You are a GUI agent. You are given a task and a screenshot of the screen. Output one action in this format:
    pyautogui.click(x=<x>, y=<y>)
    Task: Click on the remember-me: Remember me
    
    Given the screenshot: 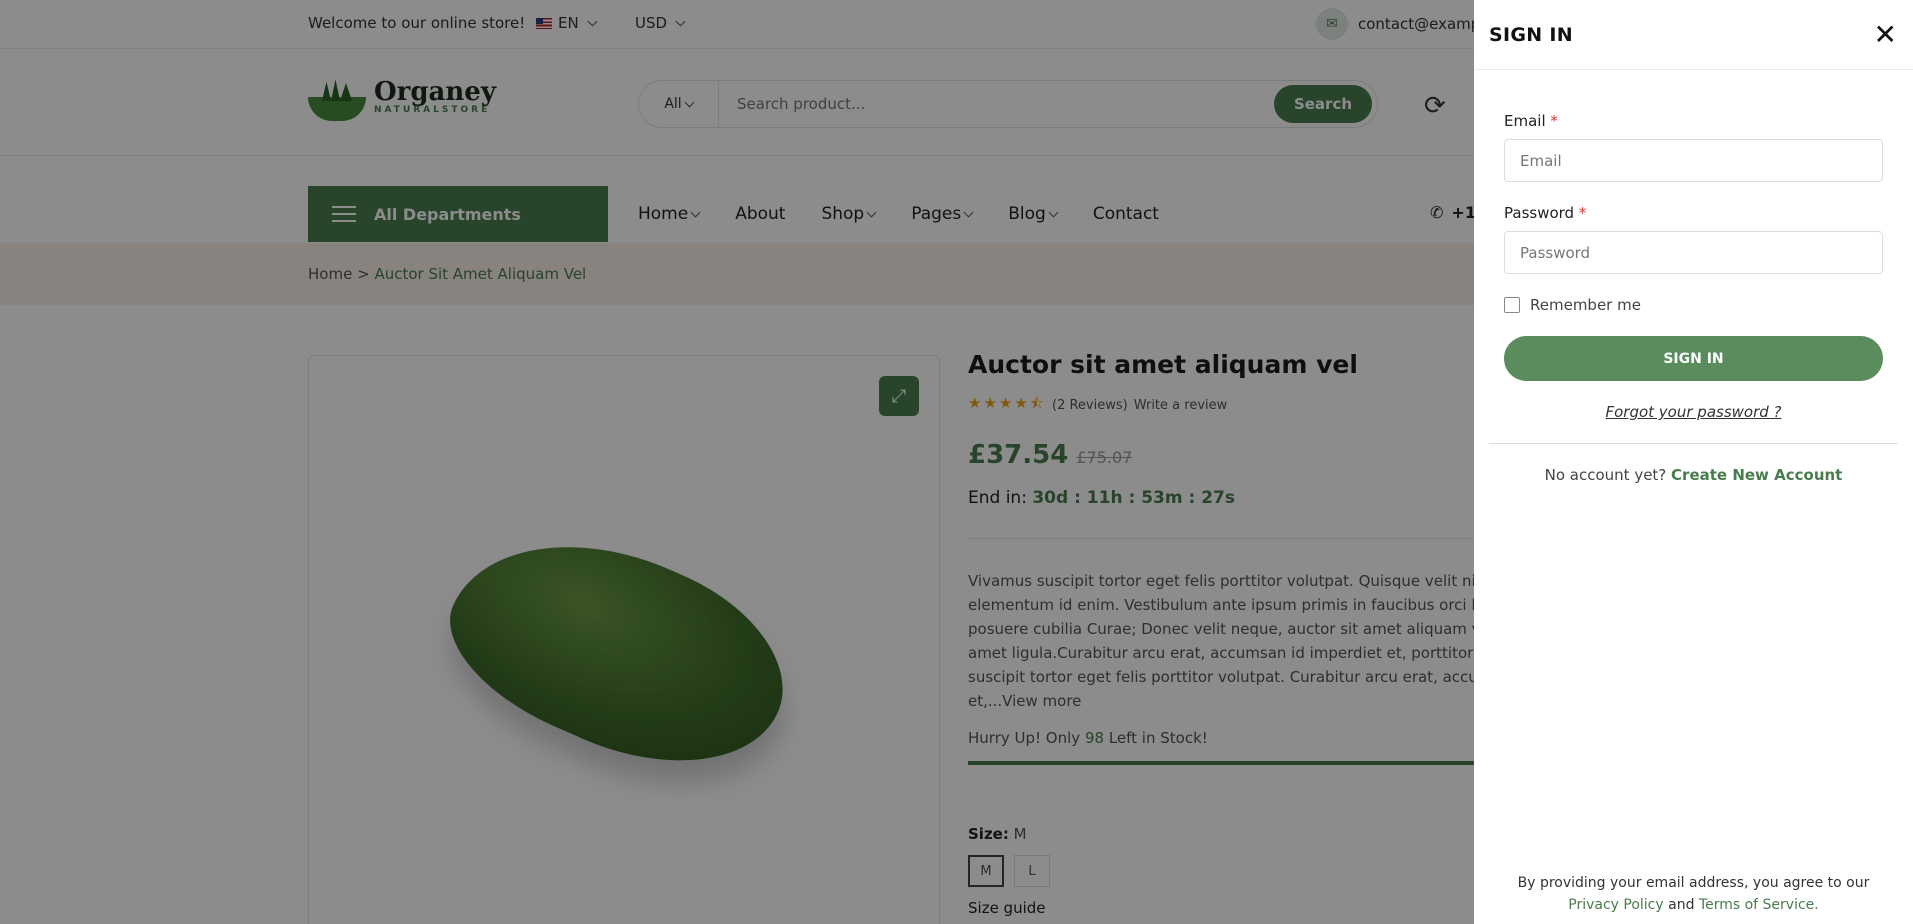 What is the action you would take?
    pyautogui.click(x=1693, y=305)
    